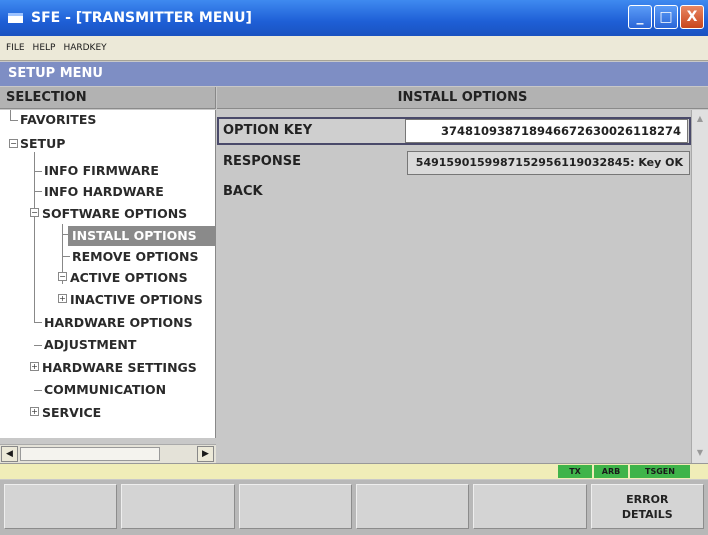 Image resolution: width=708 pixels, height=535 pixels. What do you see at coordinates (101, 171) in the screenshot?
I see `tree-item-info-firmware: INFO FIRMWARE` at bounding box center [101, 171].